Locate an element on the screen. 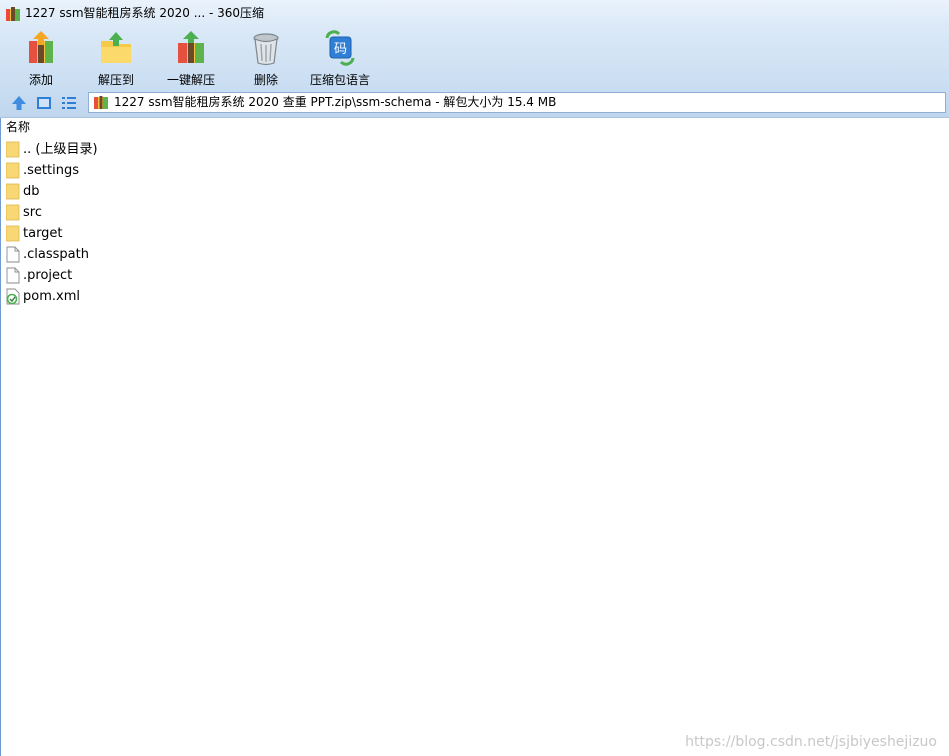  list-item-pom-xml: pom.xml is located at coordinates (474, 296).